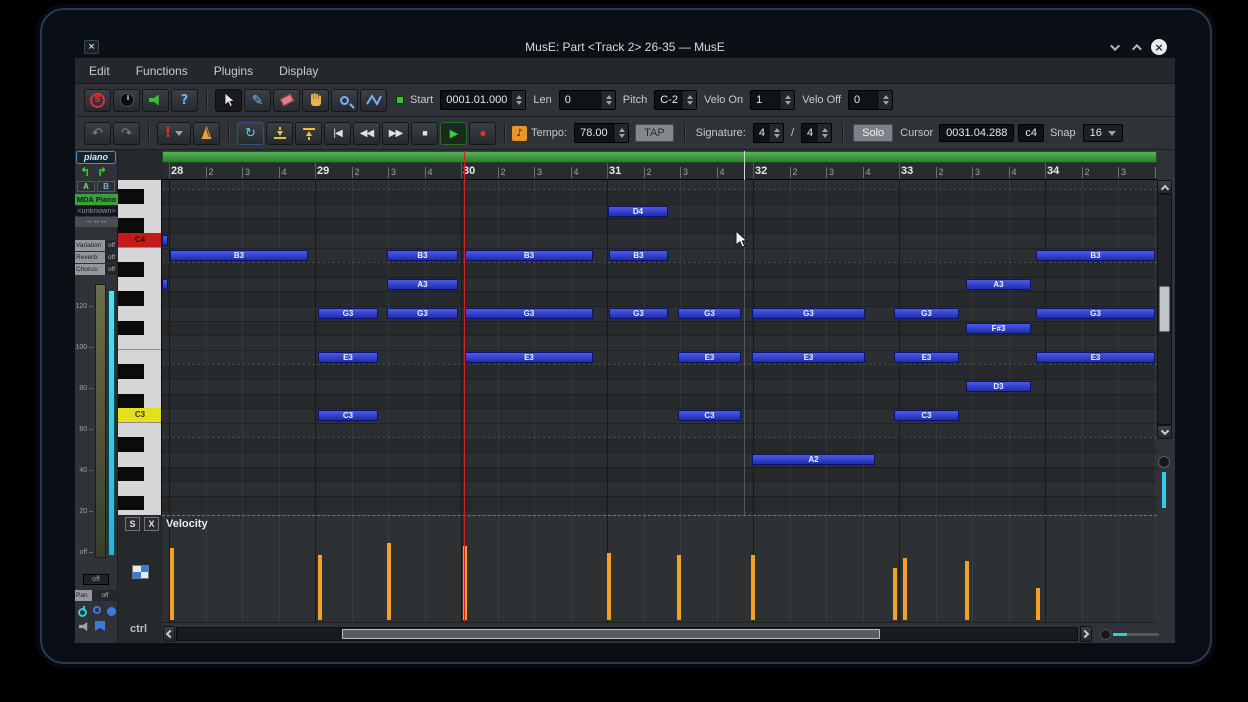  What do you see at coordinates (206, 133) in the screenshot?
I see `metronome-button` at bounding box center [206, 133].